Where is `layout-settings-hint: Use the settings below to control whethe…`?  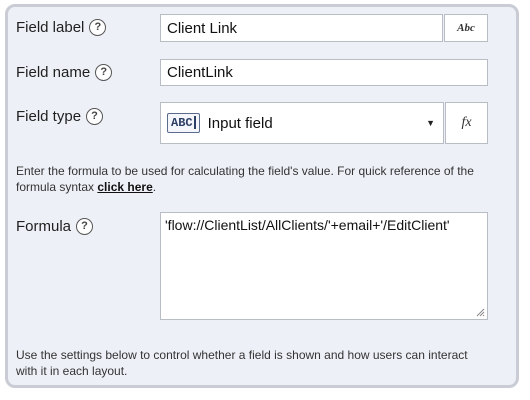
layout-settings-hint: Use the settings below to control whethe… is located at coordinates (242, 363).